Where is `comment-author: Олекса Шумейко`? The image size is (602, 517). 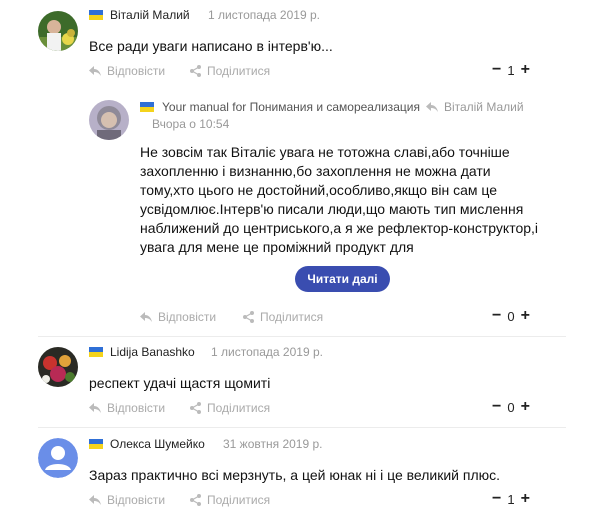
comment-author: Олекса Шумейко is located at coordinates (157, 444).